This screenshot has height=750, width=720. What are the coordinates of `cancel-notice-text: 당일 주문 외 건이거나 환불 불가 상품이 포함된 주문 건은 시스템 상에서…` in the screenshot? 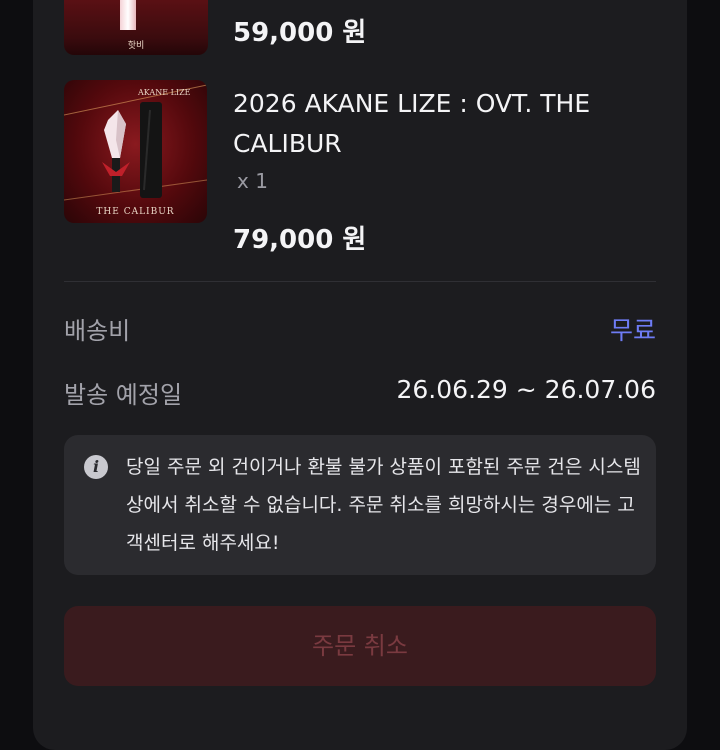 It's located at (383, 505).